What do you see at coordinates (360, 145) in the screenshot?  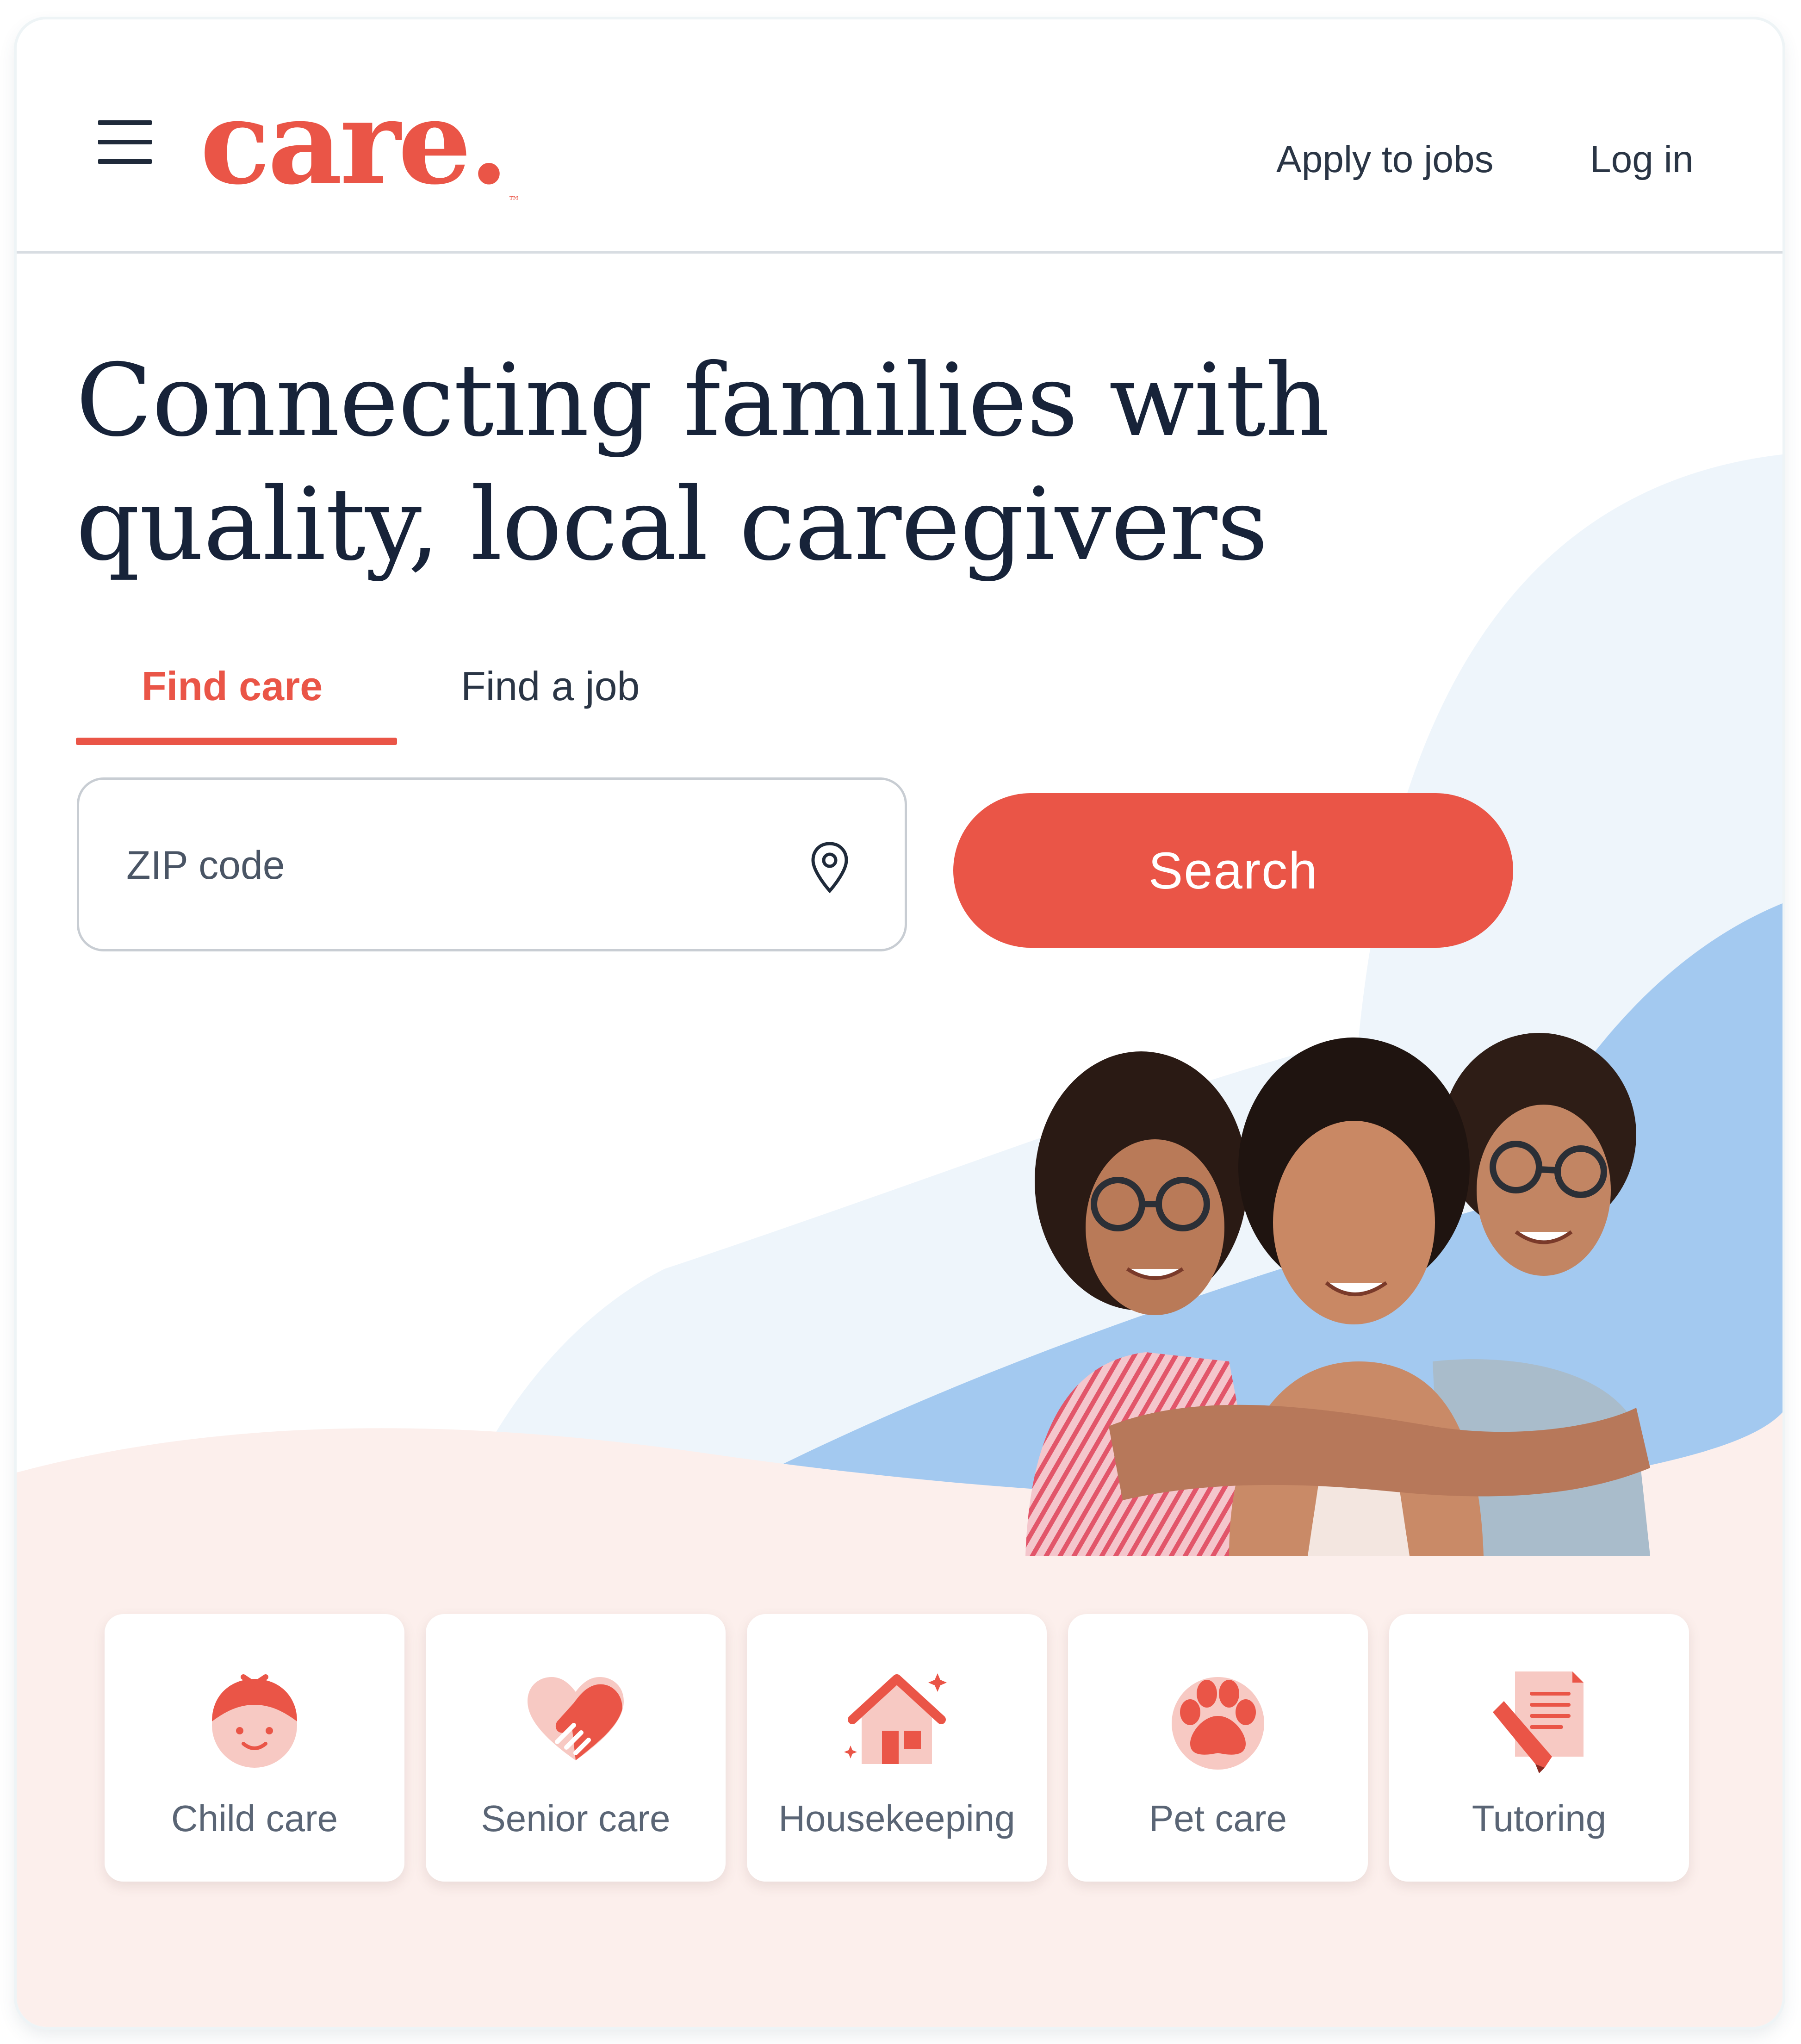 I see `care-logo: care. ™` at bounding box center [360, 145].